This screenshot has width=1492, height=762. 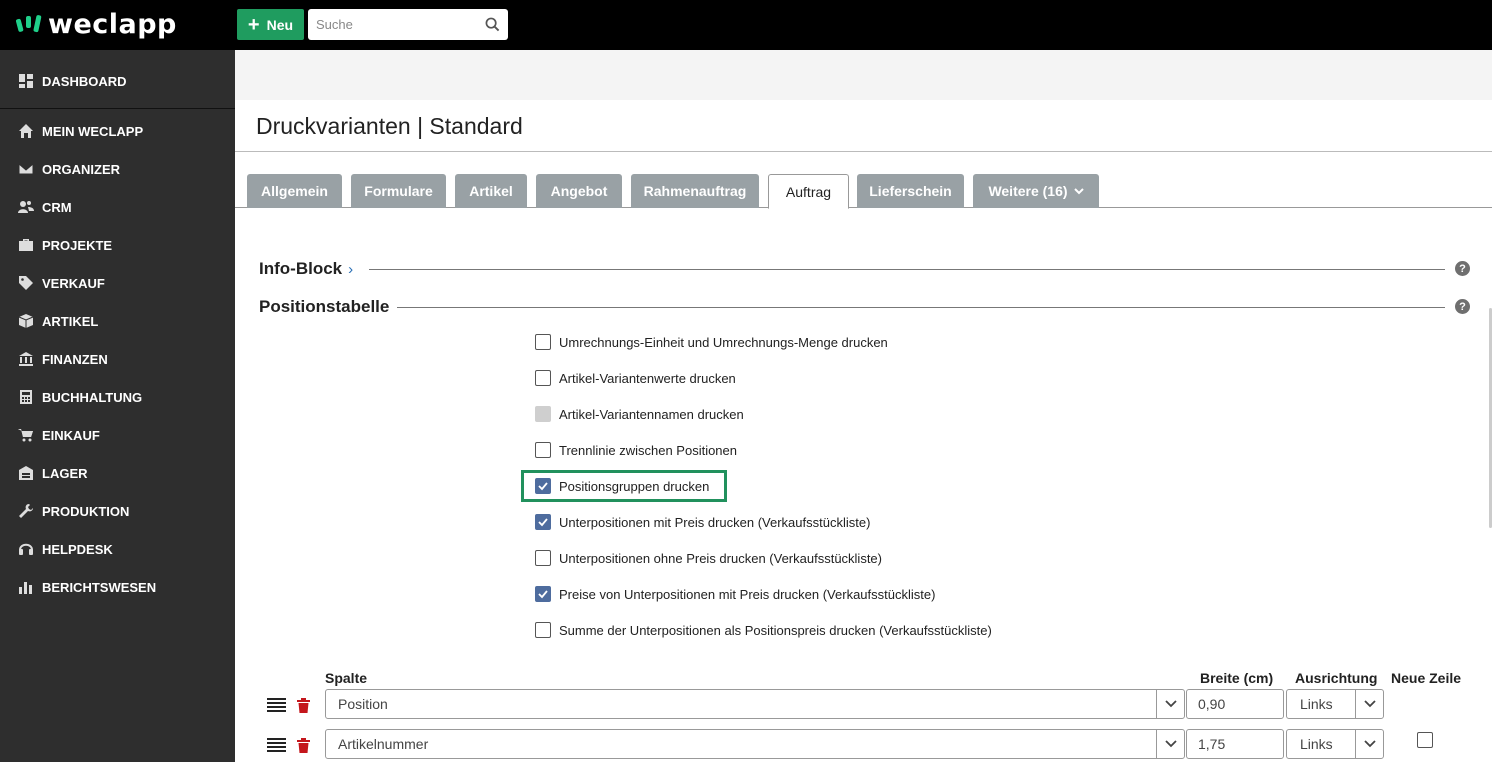 I want to click on title-divider, so click(x=863, y=151).